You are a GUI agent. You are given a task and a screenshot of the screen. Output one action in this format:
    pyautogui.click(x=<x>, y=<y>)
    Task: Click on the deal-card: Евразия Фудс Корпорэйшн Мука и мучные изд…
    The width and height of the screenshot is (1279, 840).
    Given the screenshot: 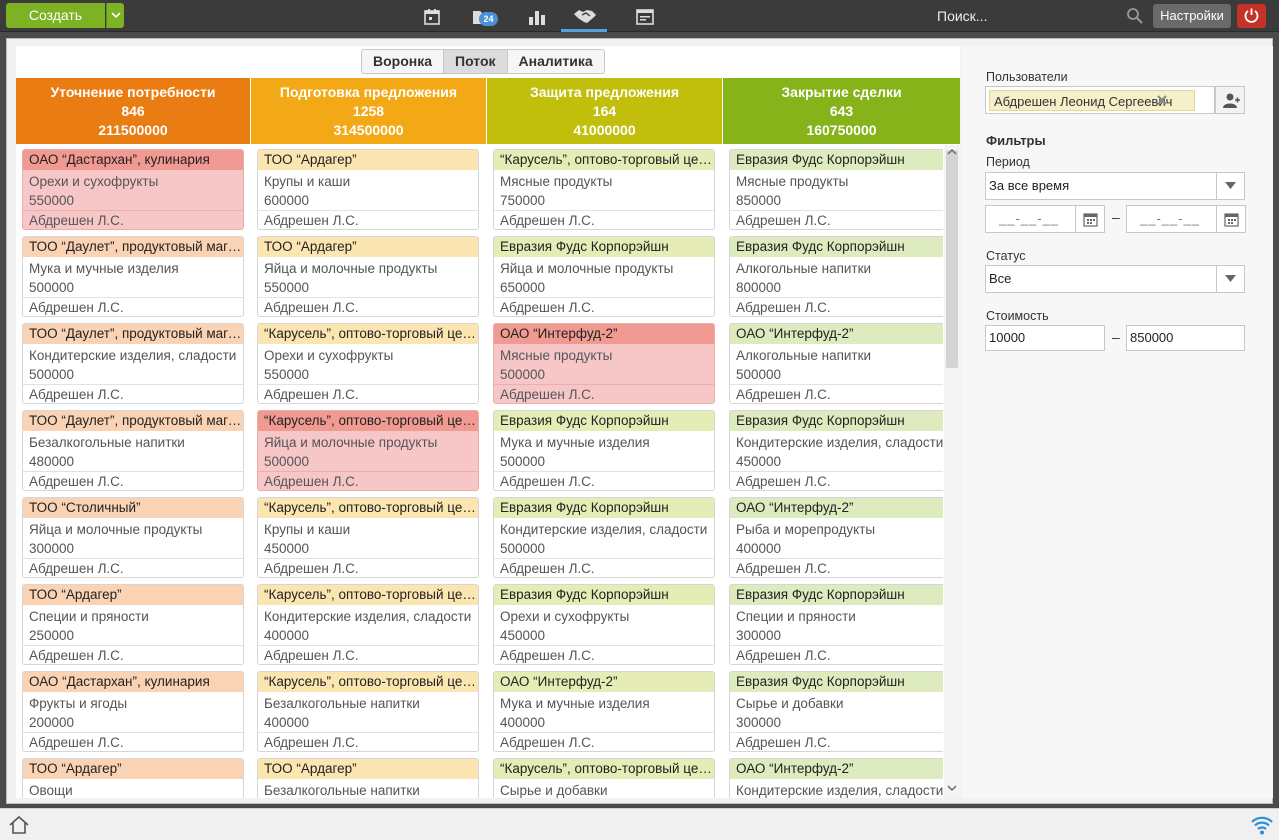 What is the action you would take?
    pyautogui.click(x=604, y=450)
    